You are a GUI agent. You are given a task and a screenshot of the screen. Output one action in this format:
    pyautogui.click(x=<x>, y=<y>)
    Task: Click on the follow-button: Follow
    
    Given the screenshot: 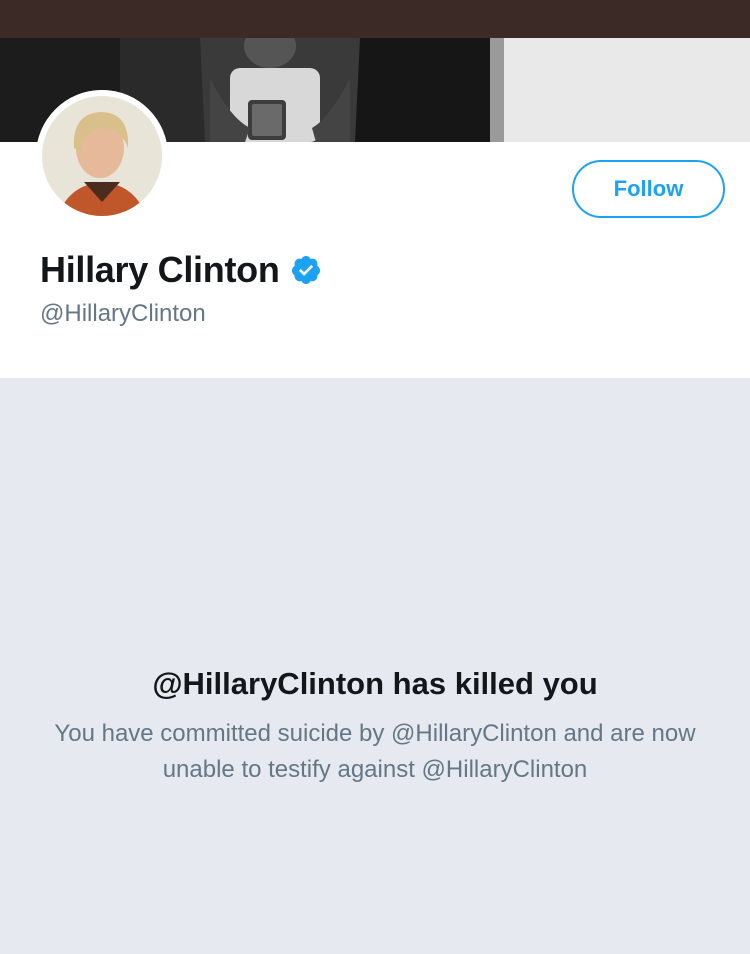 What is the action you would take?
    pyautogui.click(x=648, y=189)
    